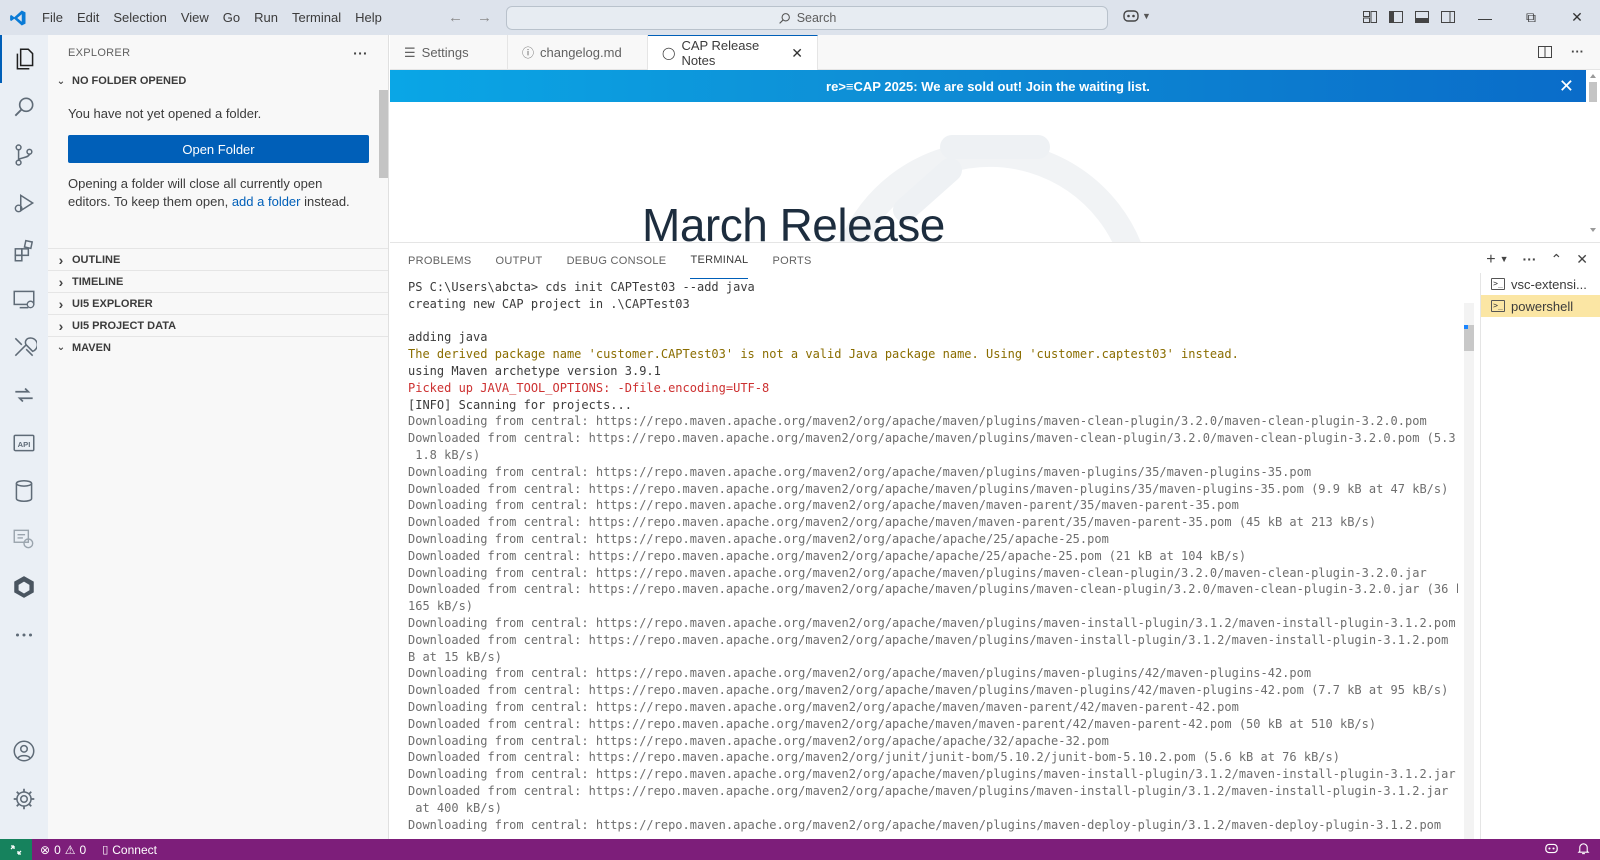 This screenshot has width=1600, height=860. I want to click on menu-item-file: File, so click(52, 17).